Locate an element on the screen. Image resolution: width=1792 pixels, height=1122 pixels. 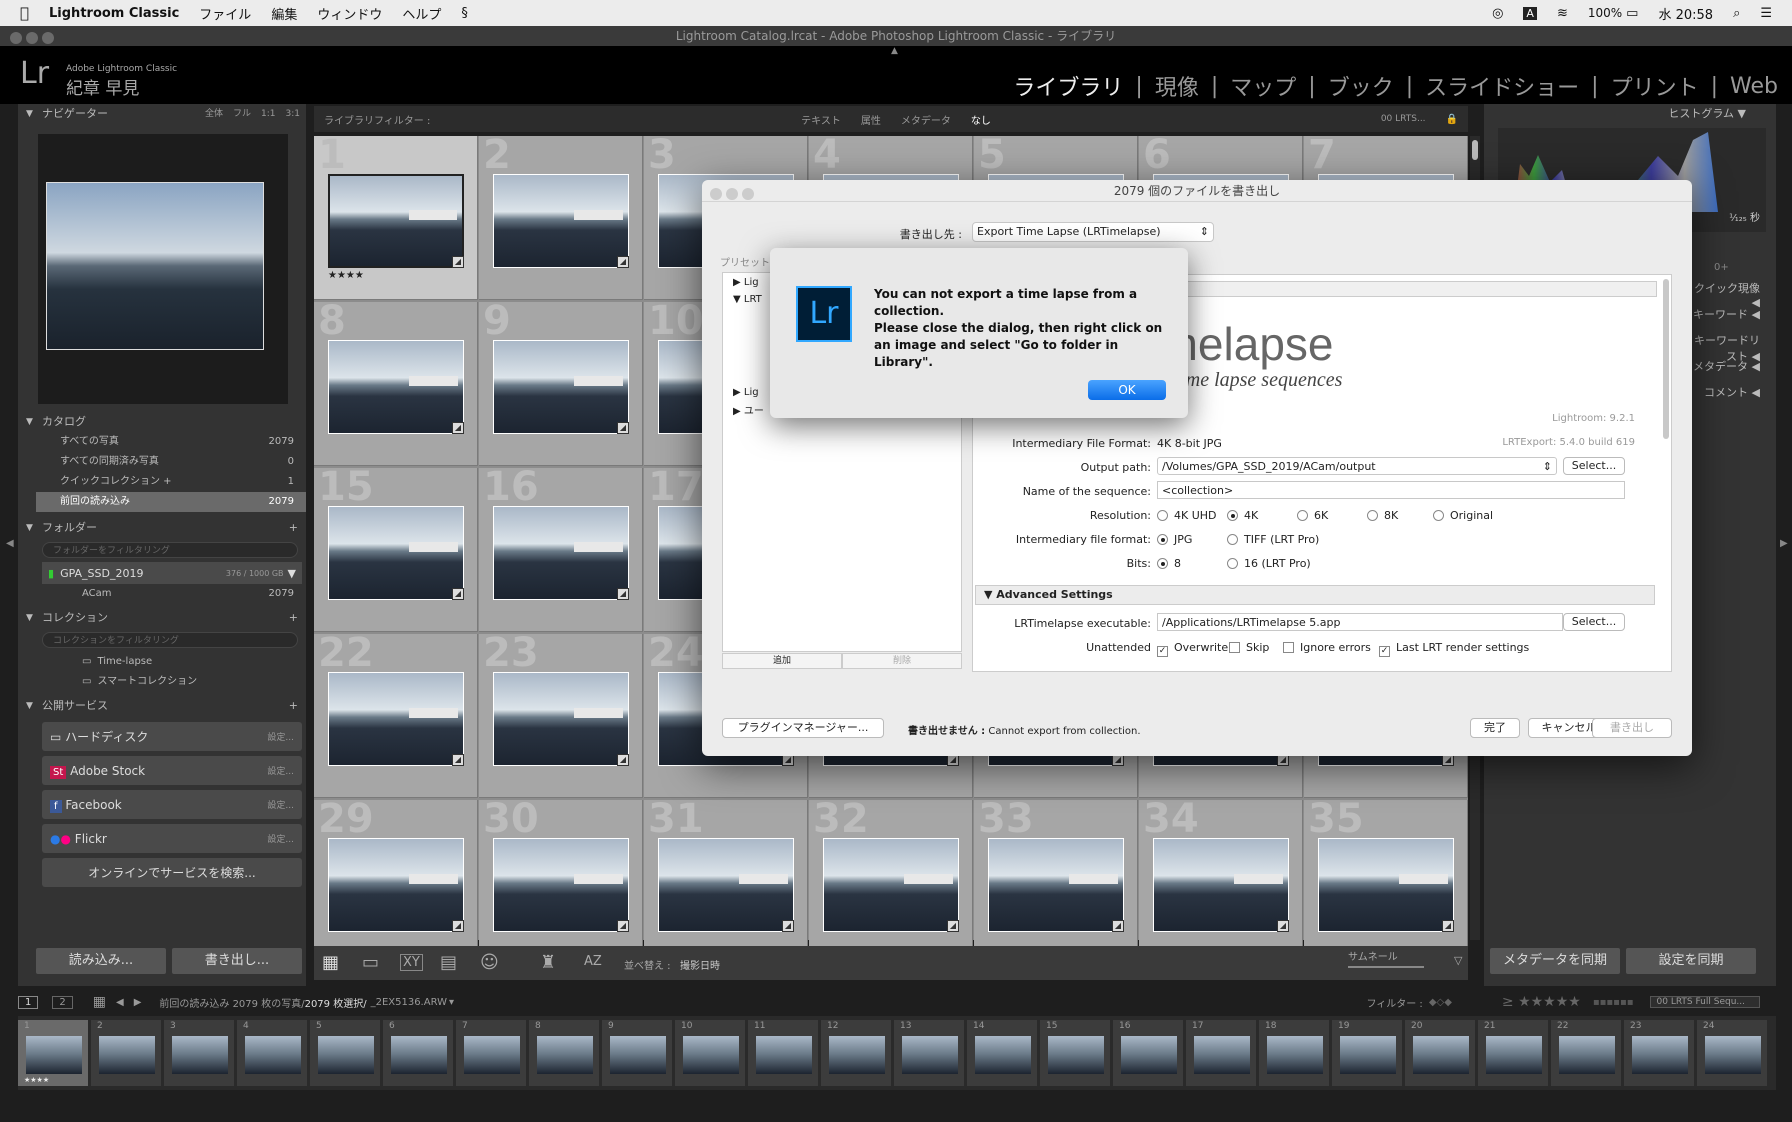
done-button: 完了 is located at coordinates (1495, 728).